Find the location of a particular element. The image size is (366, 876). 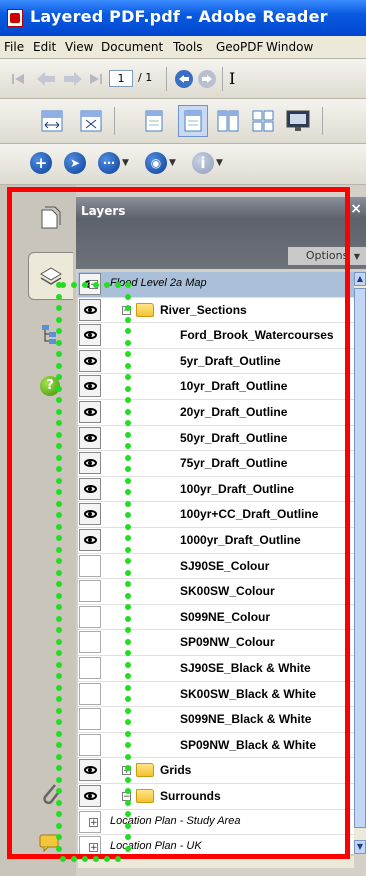

menu-window: Window is located at coordinates (289, 47).